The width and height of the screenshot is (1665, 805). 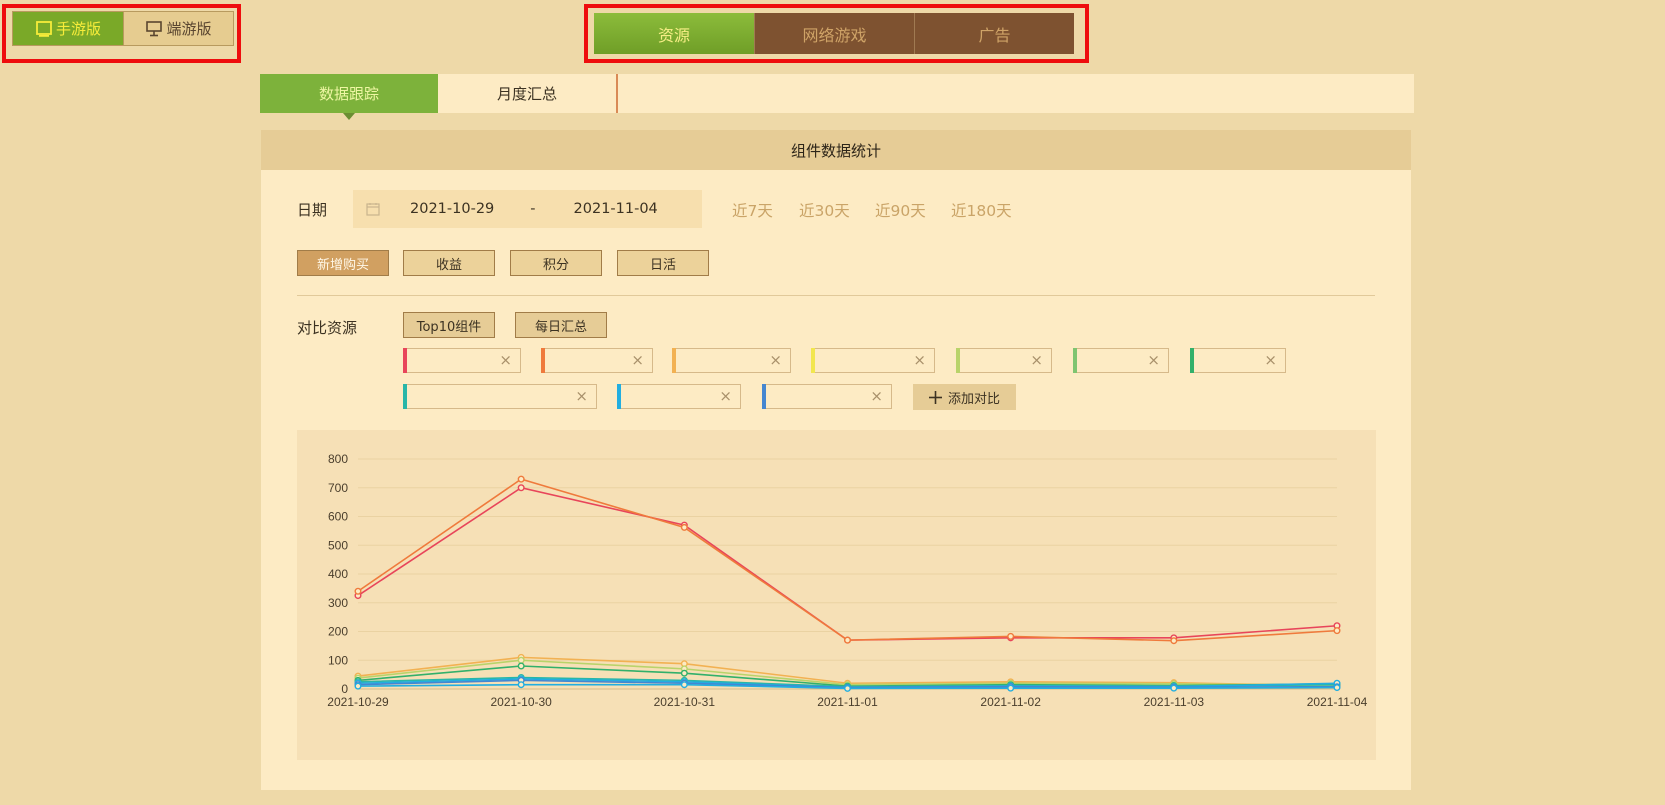 I want to click on monitor-icon, so click(x=154, y=28).